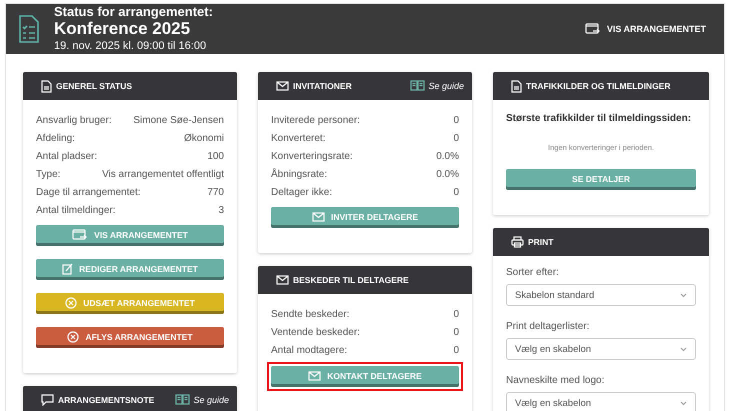  What do you see at coordinates (645, 29) in the screenshot?
I see `view-event-button: VIS ARRANGEMENTET` at bounding box center [645, 29].